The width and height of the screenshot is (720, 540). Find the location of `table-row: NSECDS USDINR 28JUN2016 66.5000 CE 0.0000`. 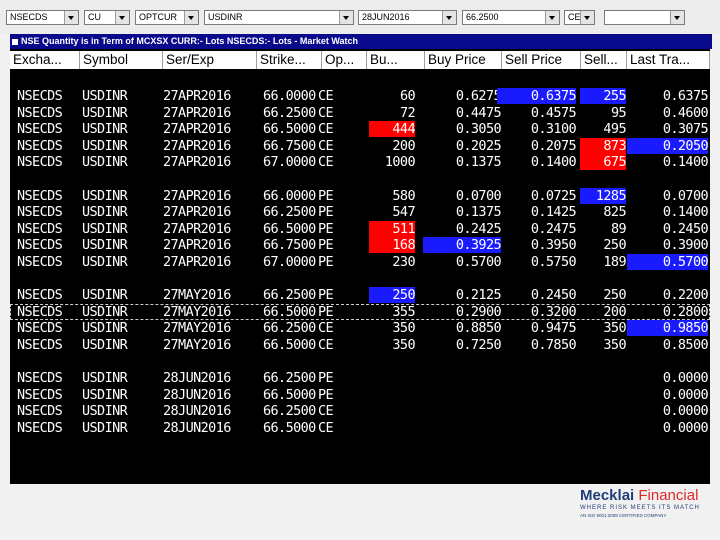

table-row: NSECDS USDINR 28JUN2016 66.5000 CE 0.0000 is located at coordinates (360, 428).